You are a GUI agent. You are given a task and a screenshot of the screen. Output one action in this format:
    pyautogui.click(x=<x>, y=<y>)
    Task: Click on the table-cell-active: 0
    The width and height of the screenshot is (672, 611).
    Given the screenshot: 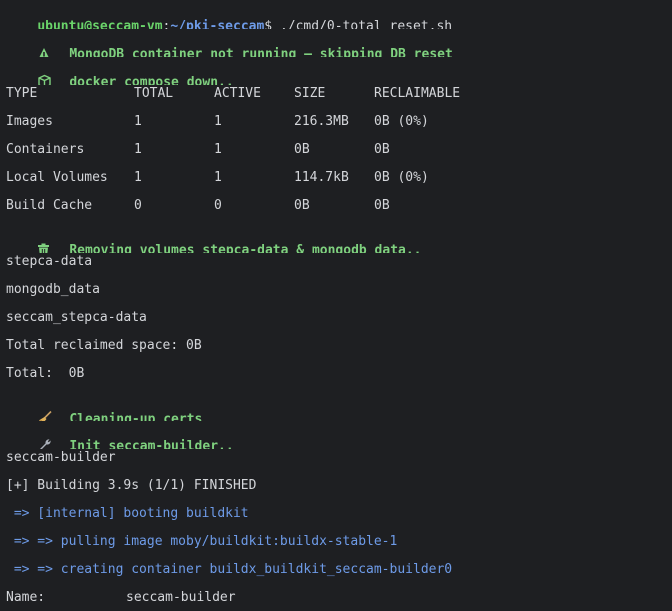 What is the action you would take?
    pyautogui.click(x=218, y=205)
    